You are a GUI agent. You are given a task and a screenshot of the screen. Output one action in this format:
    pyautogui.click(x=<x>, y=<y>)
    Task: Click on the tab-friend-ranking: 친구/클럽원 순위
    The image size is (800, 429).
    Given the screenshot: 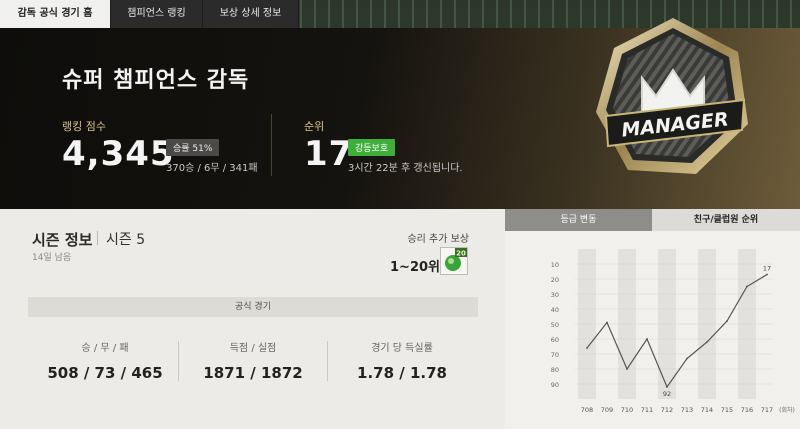 What is the action you would take?
    pyautogui.click(x=726, y=220)
    